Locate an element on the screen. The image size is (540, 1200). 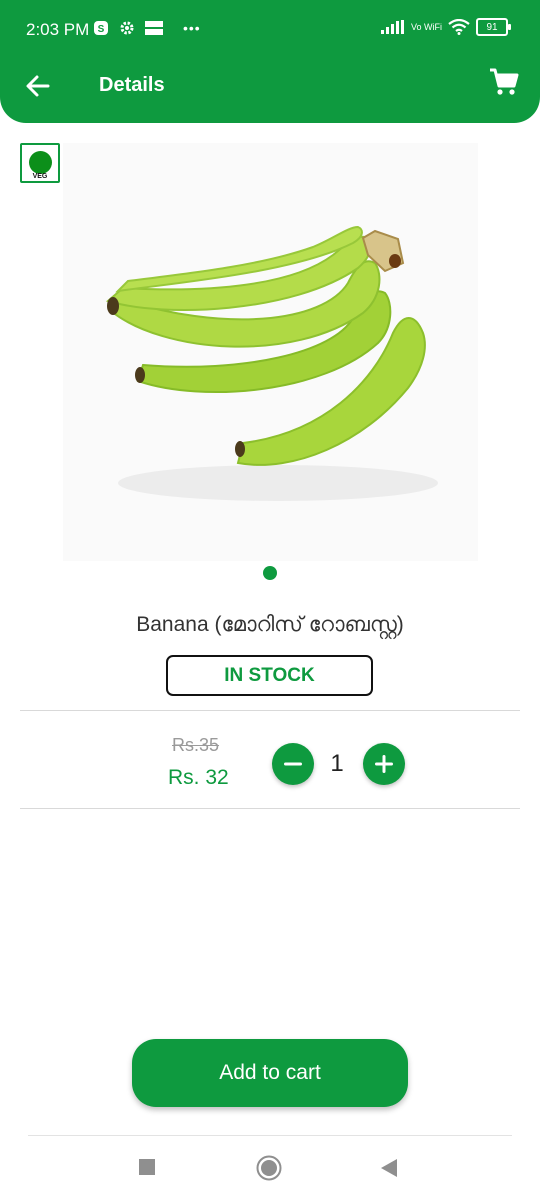
app-notification-icon is located at coordinates (154, 28).